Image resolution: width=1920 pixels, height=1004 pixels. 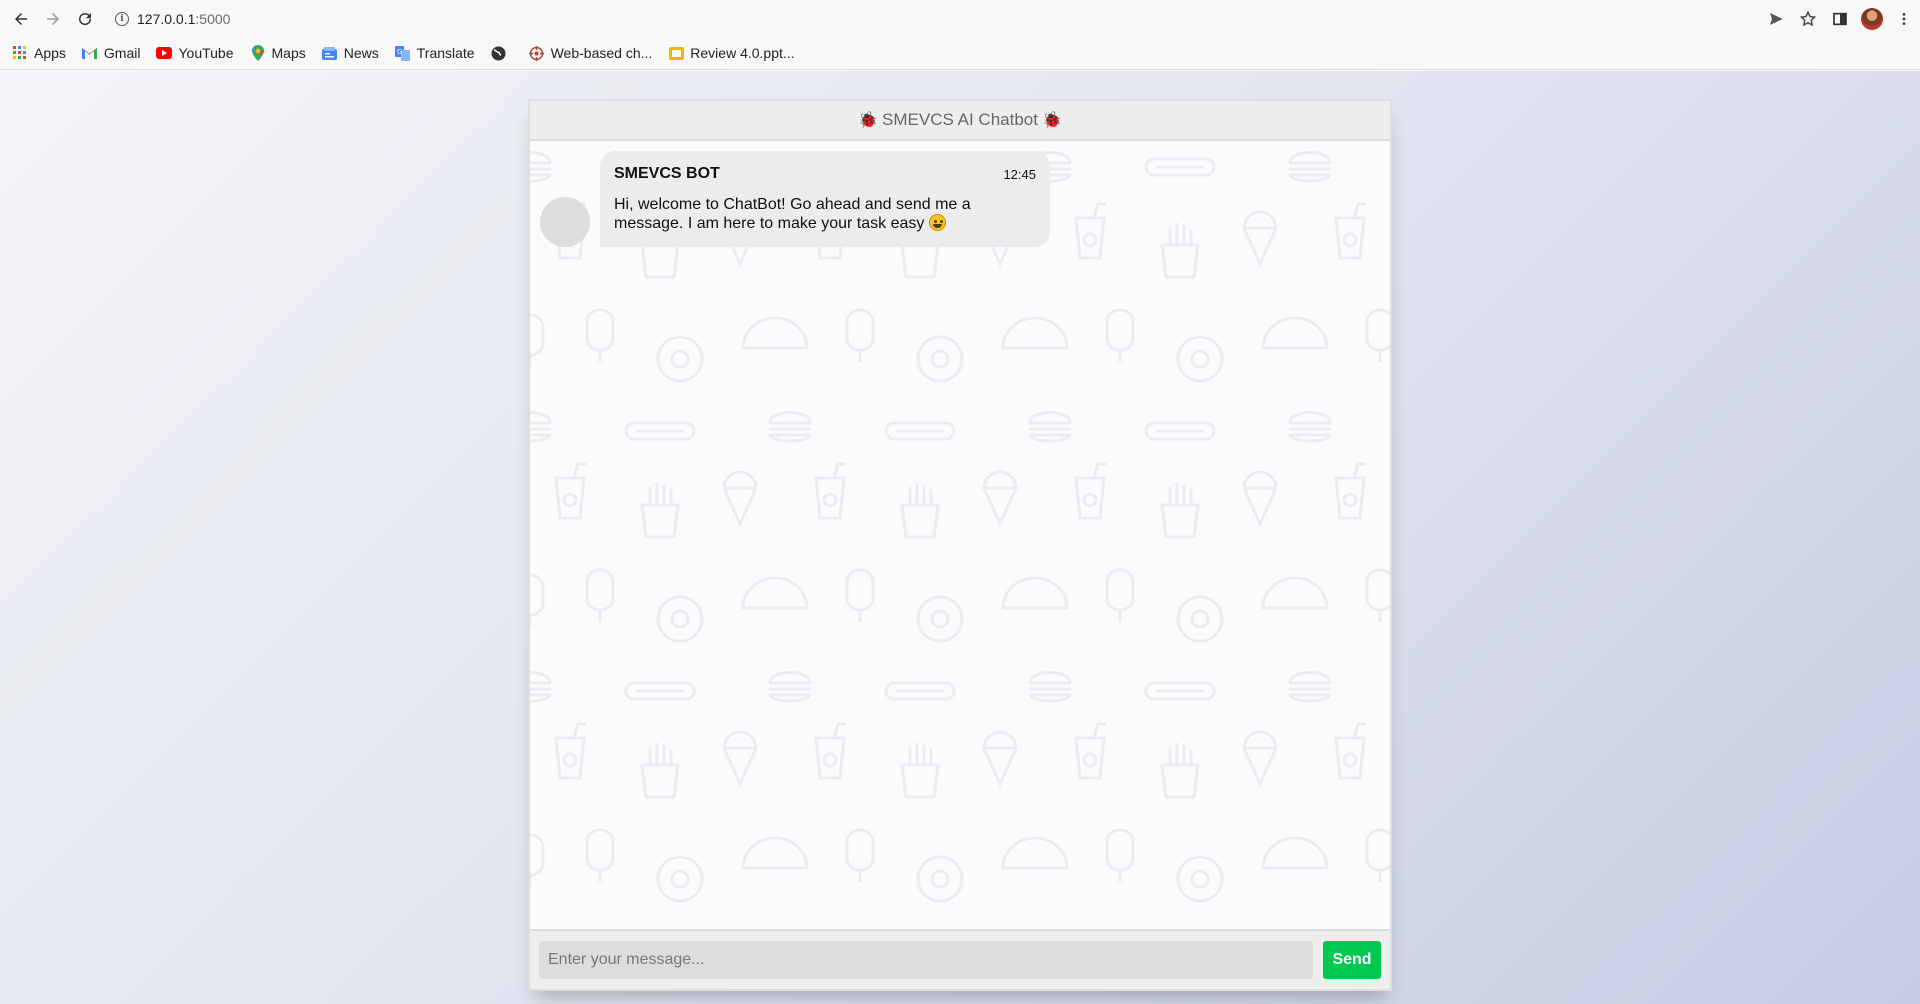 I want to click on address-bar: i 127.0.0.1:5000, so click(x=172, y=19).